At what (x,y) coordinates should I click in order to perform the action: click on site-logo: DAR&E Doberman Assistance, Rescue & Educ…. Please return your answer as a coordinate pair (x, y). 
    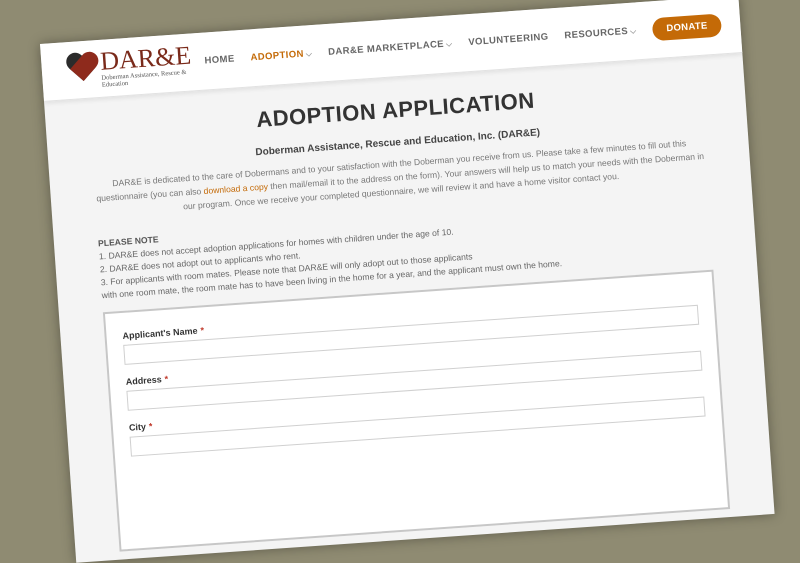
    Looking at the image, I should click on (131, 65).